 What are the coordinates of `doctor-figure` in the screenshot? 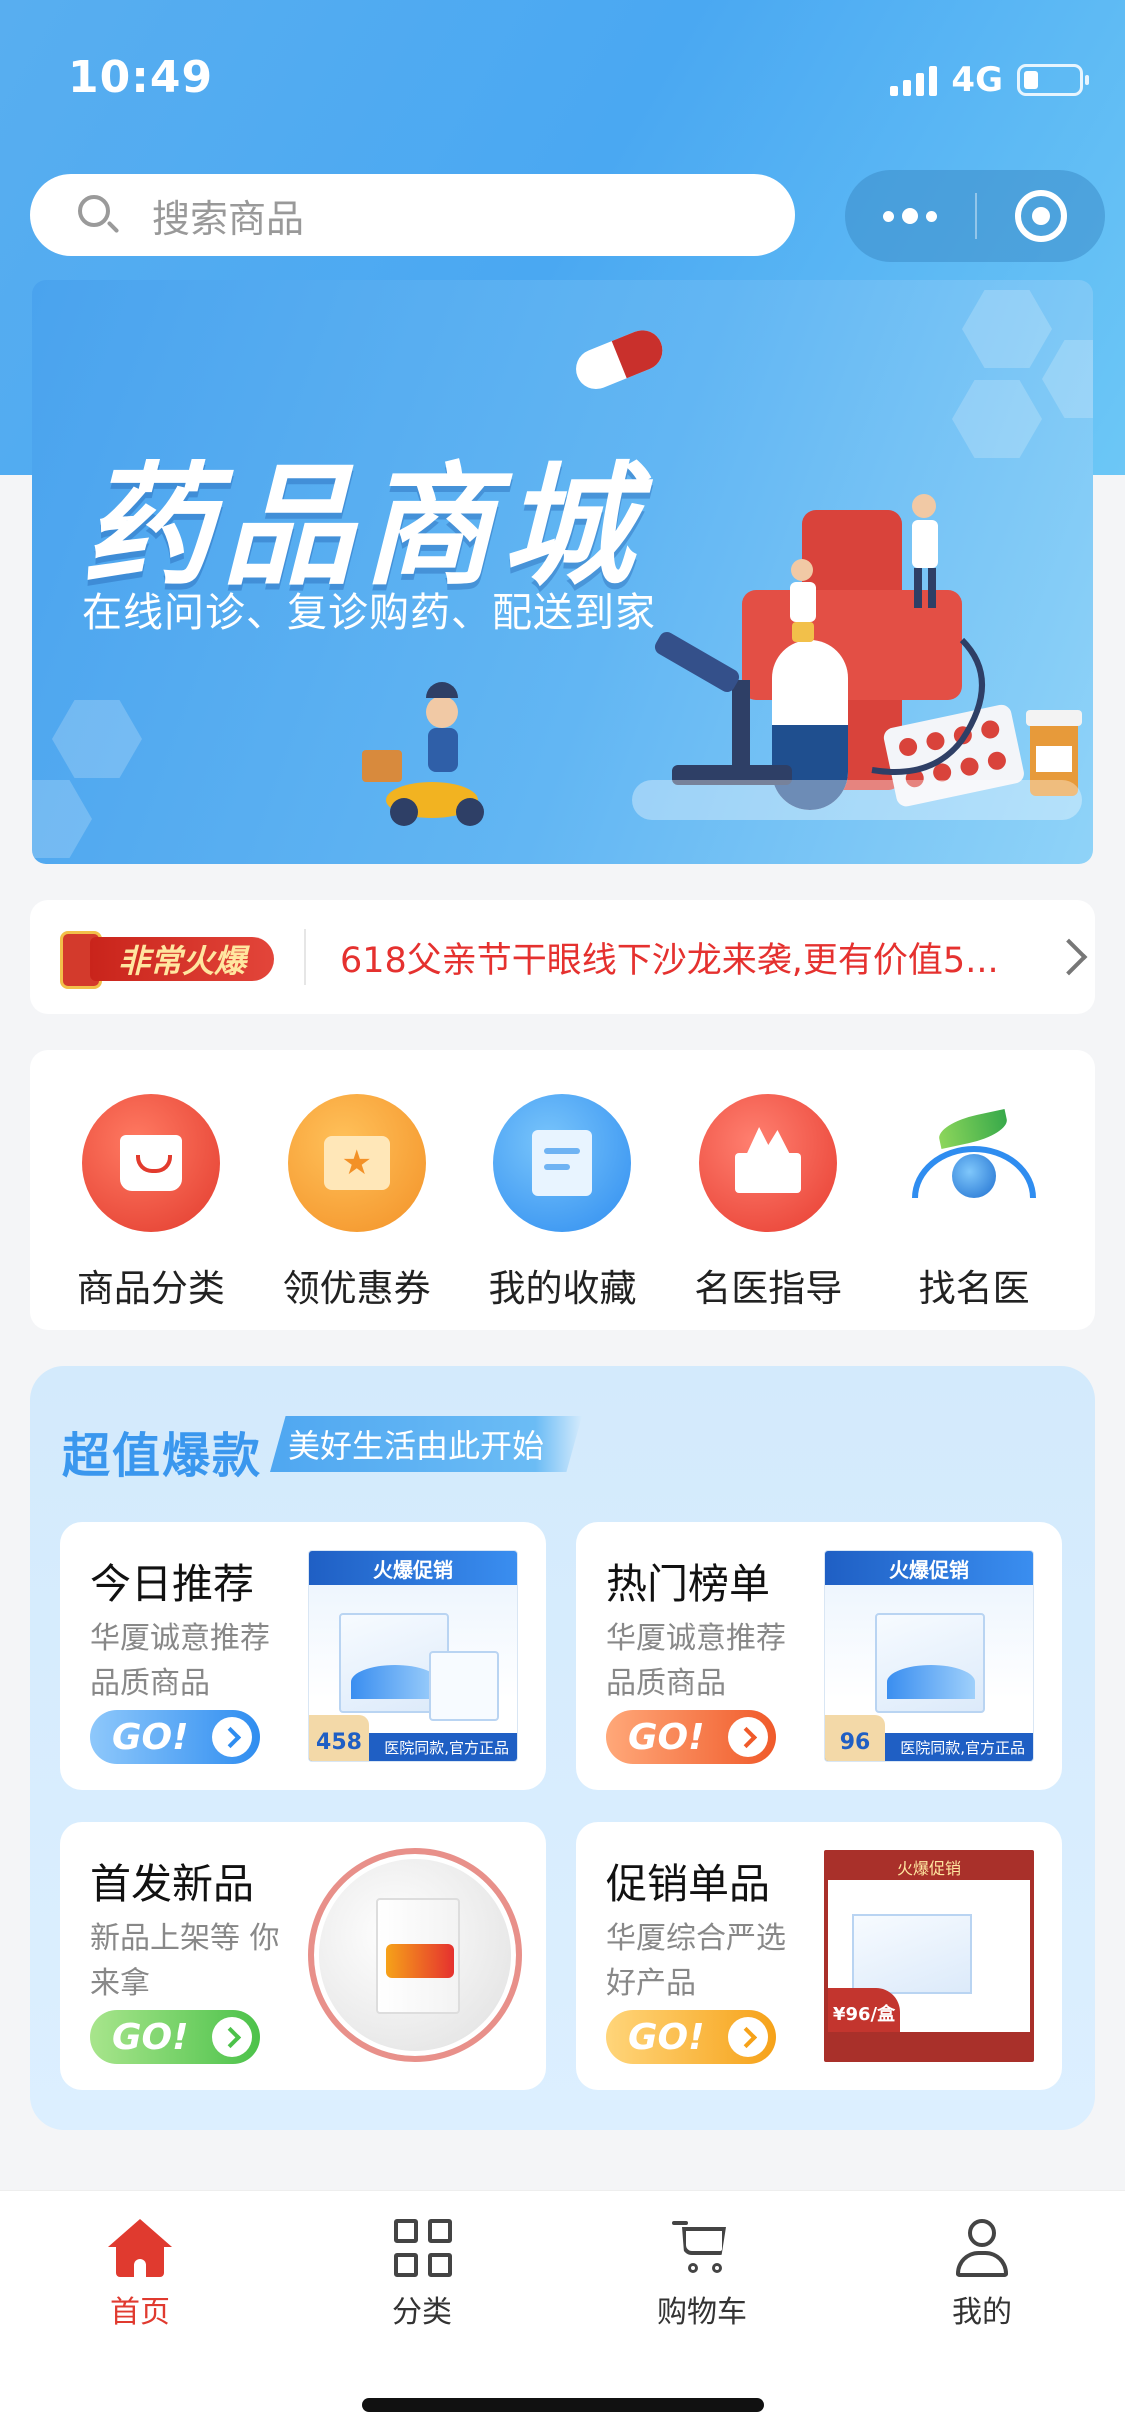 It's located at (803, 600).